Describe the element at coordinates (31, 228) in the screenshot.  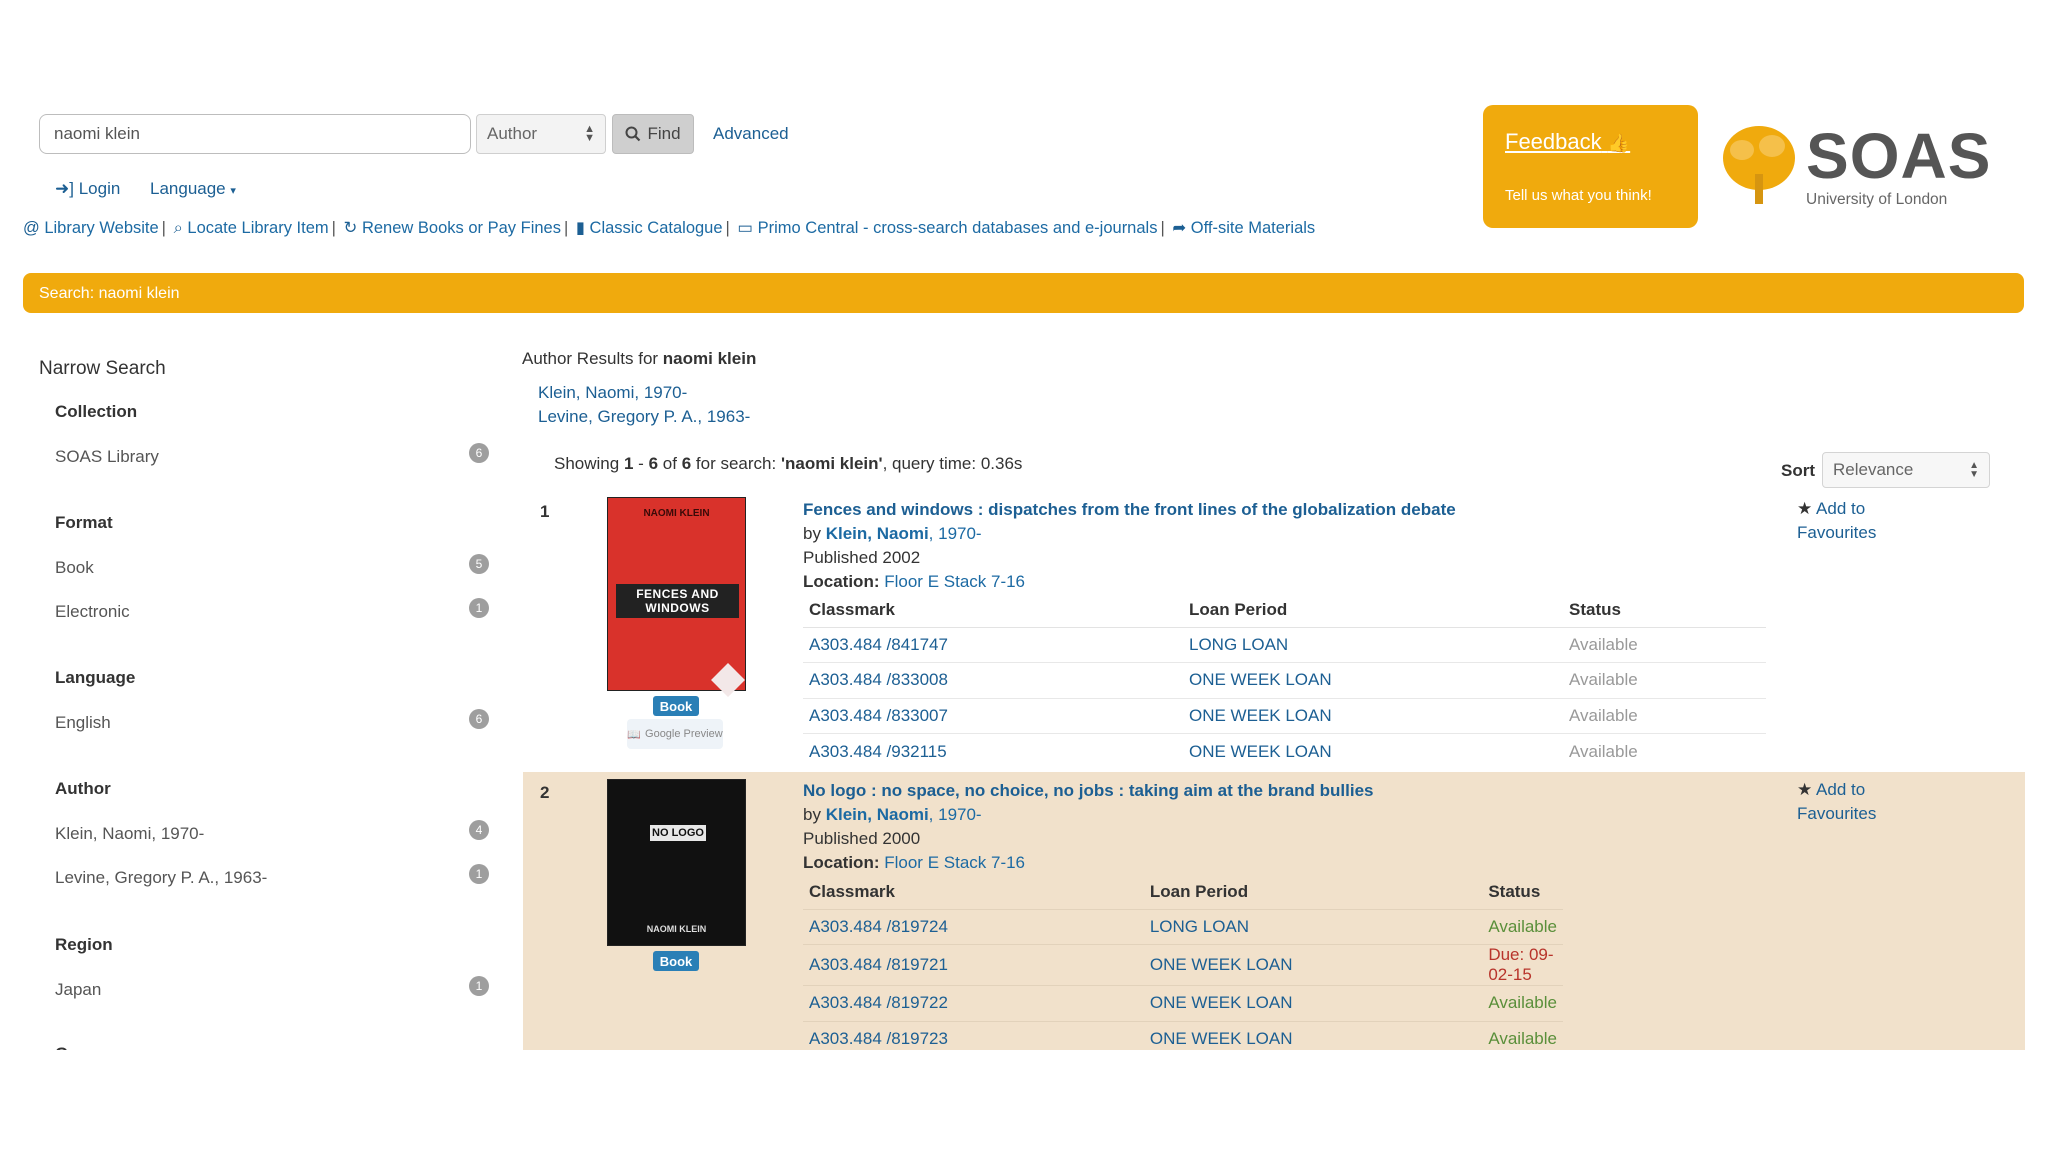
I see `globe-icon: @` at that location.